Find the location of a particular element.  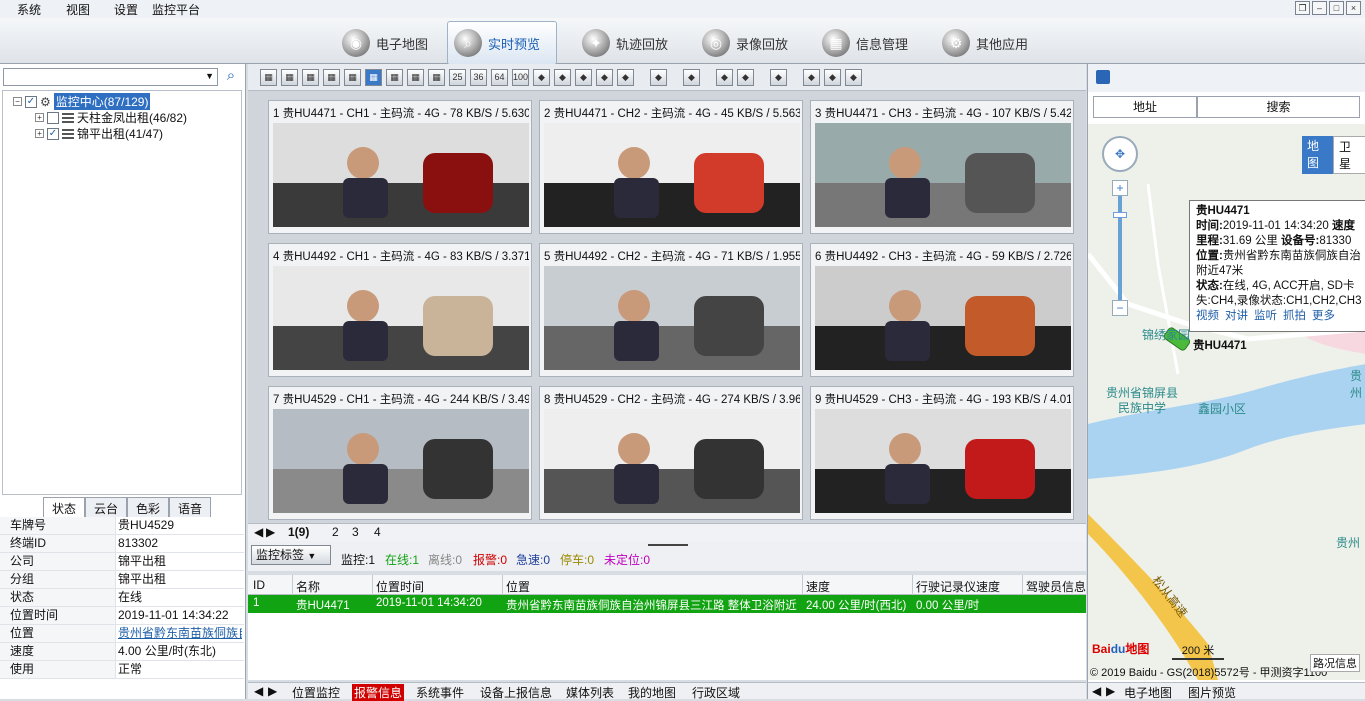

record-icon: ◆ is located at coordinates (832, 77).